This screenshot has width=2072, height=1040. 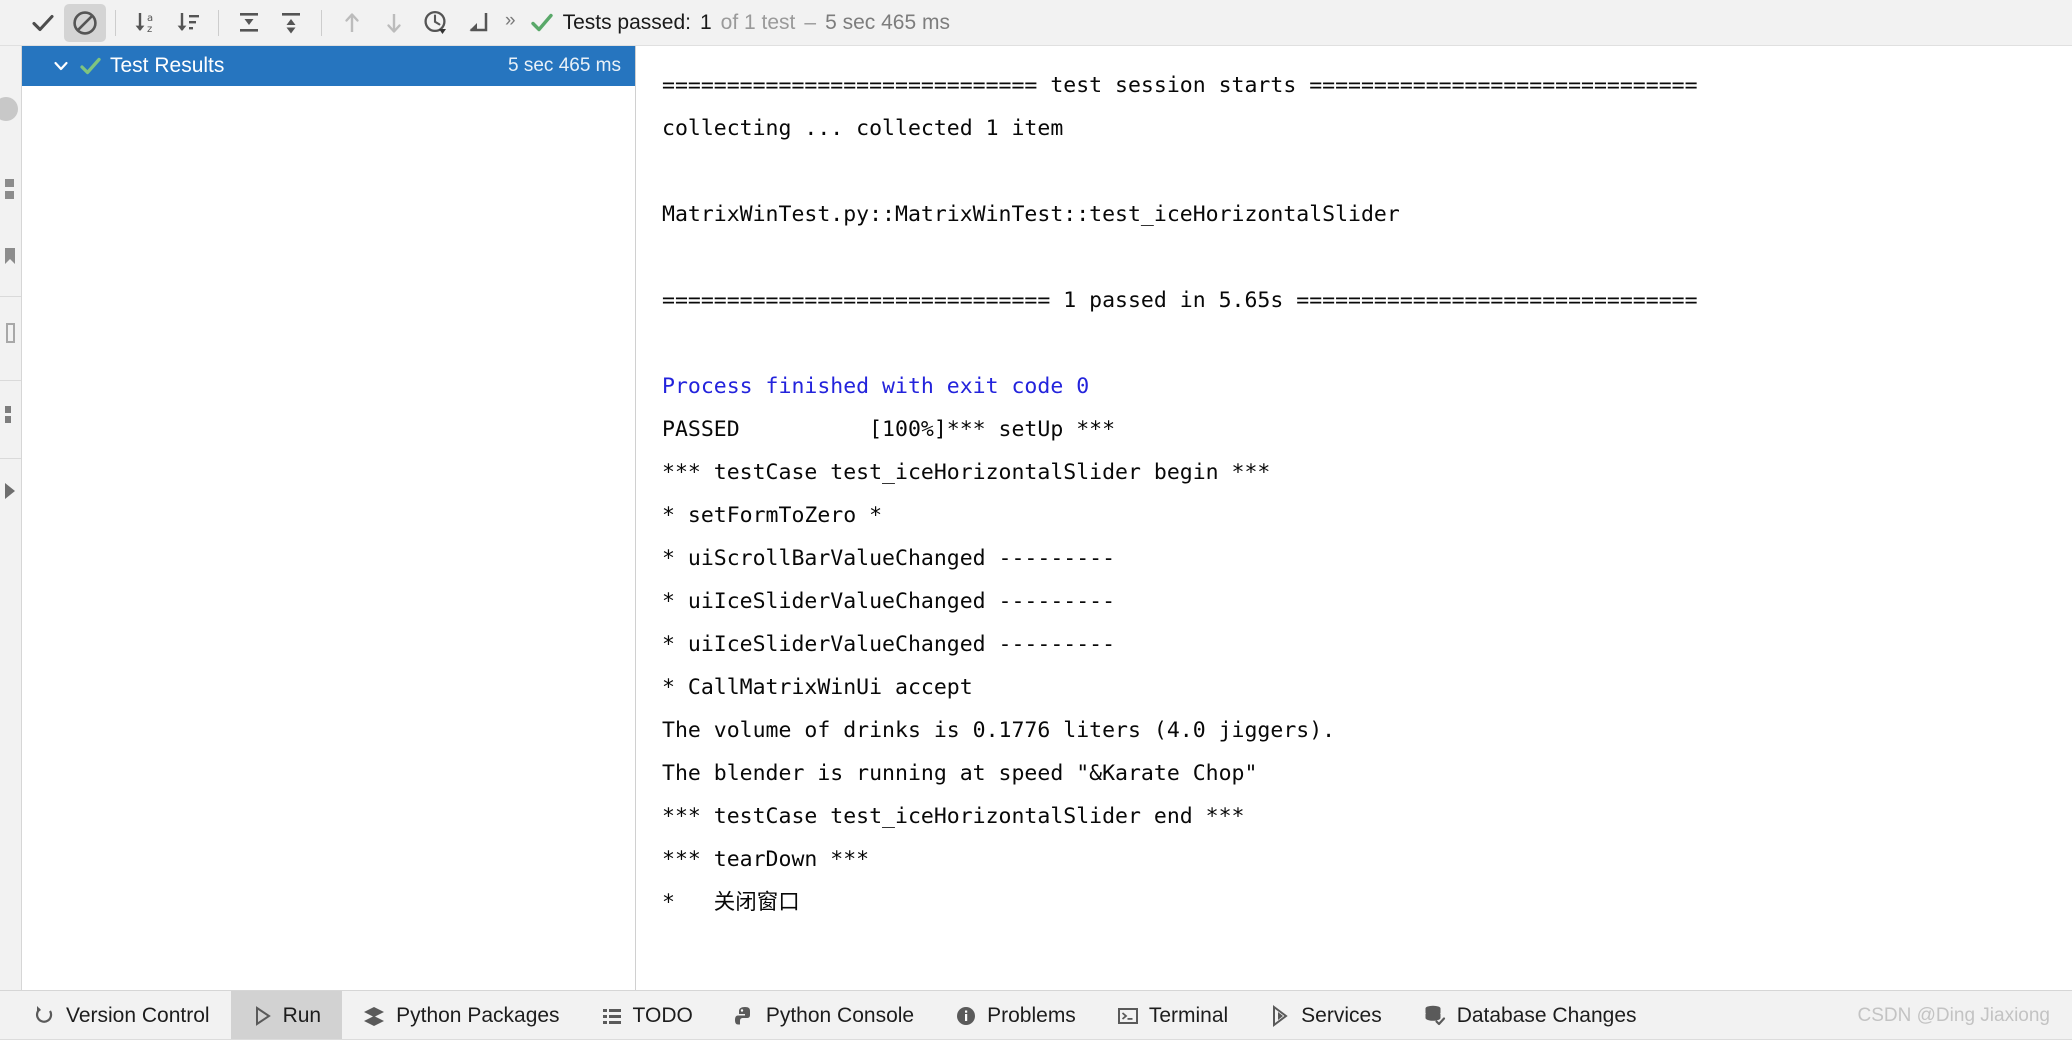 I want to click on console-line: *** tearDown ***, so click(x=766, y=859).